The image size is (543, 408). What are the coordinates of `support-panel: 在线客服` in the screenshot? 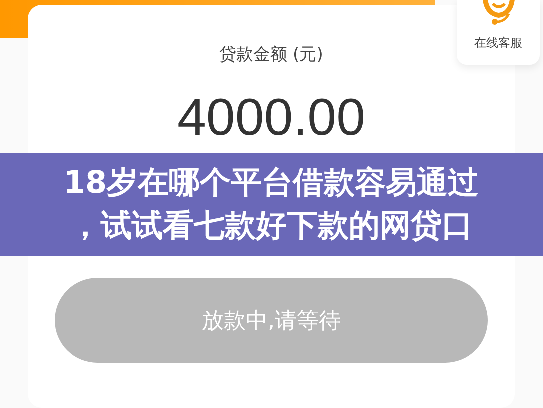 It's located at (498, 32).